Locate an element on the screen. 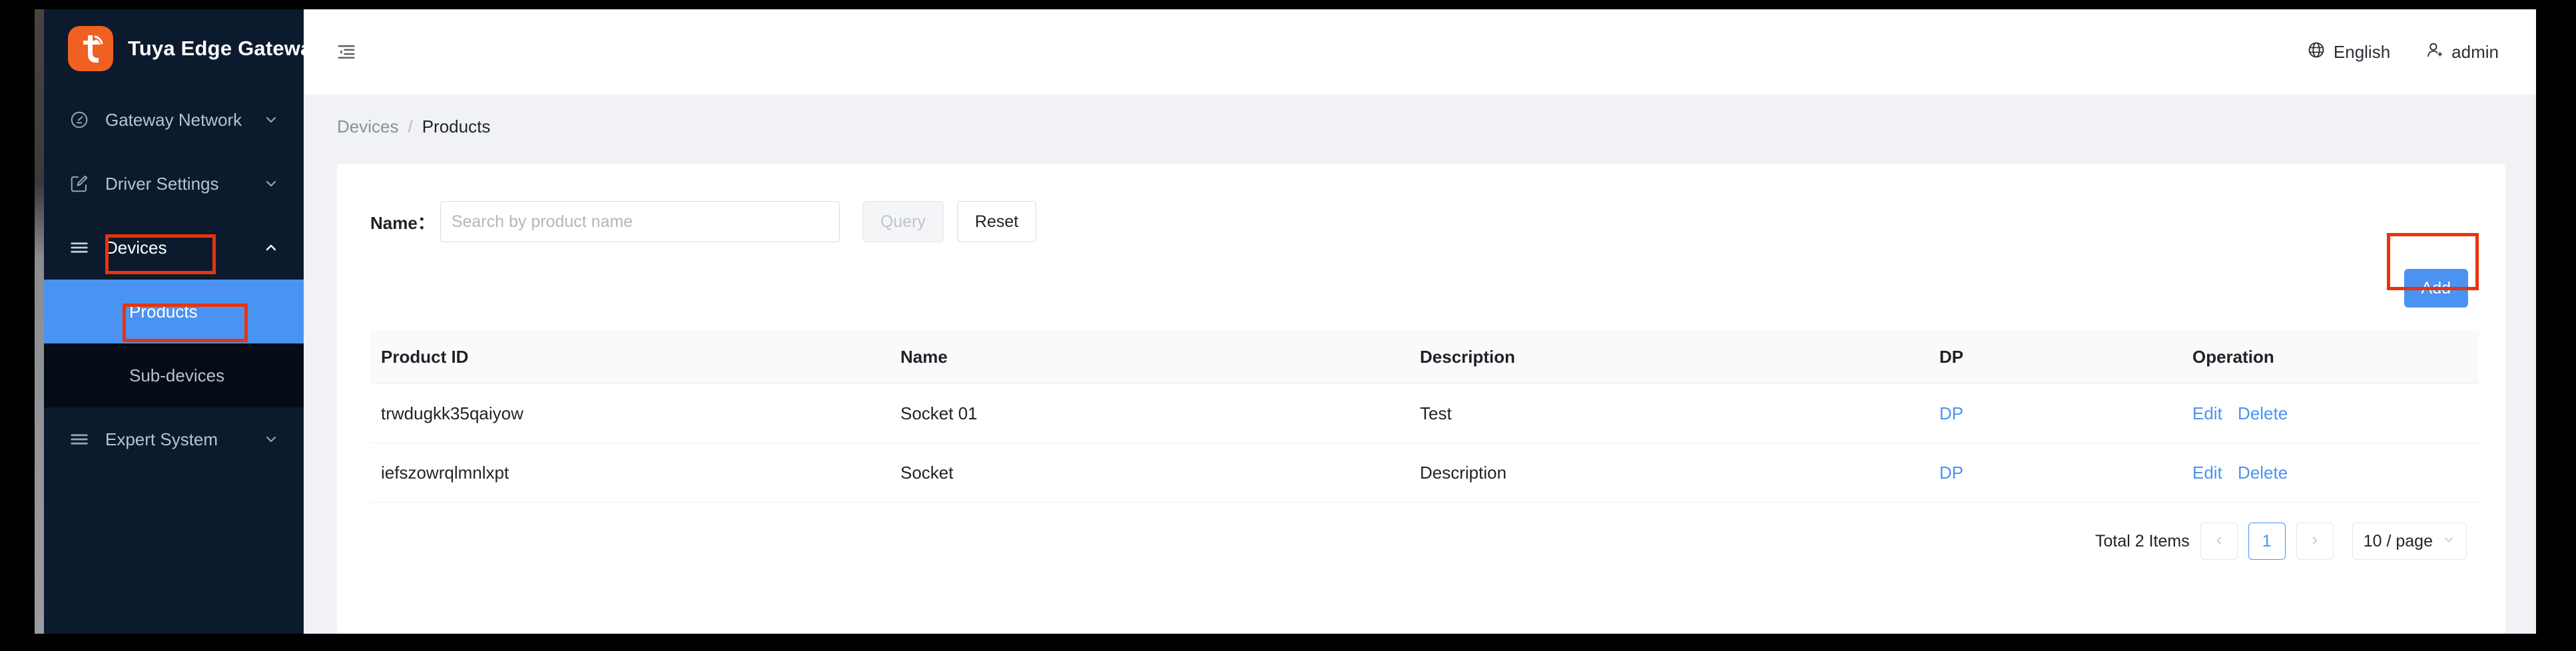 The image size is (2576, 651). table-header-row: Product ID Name Description DP Operation is located at coordinates (1424, 357).